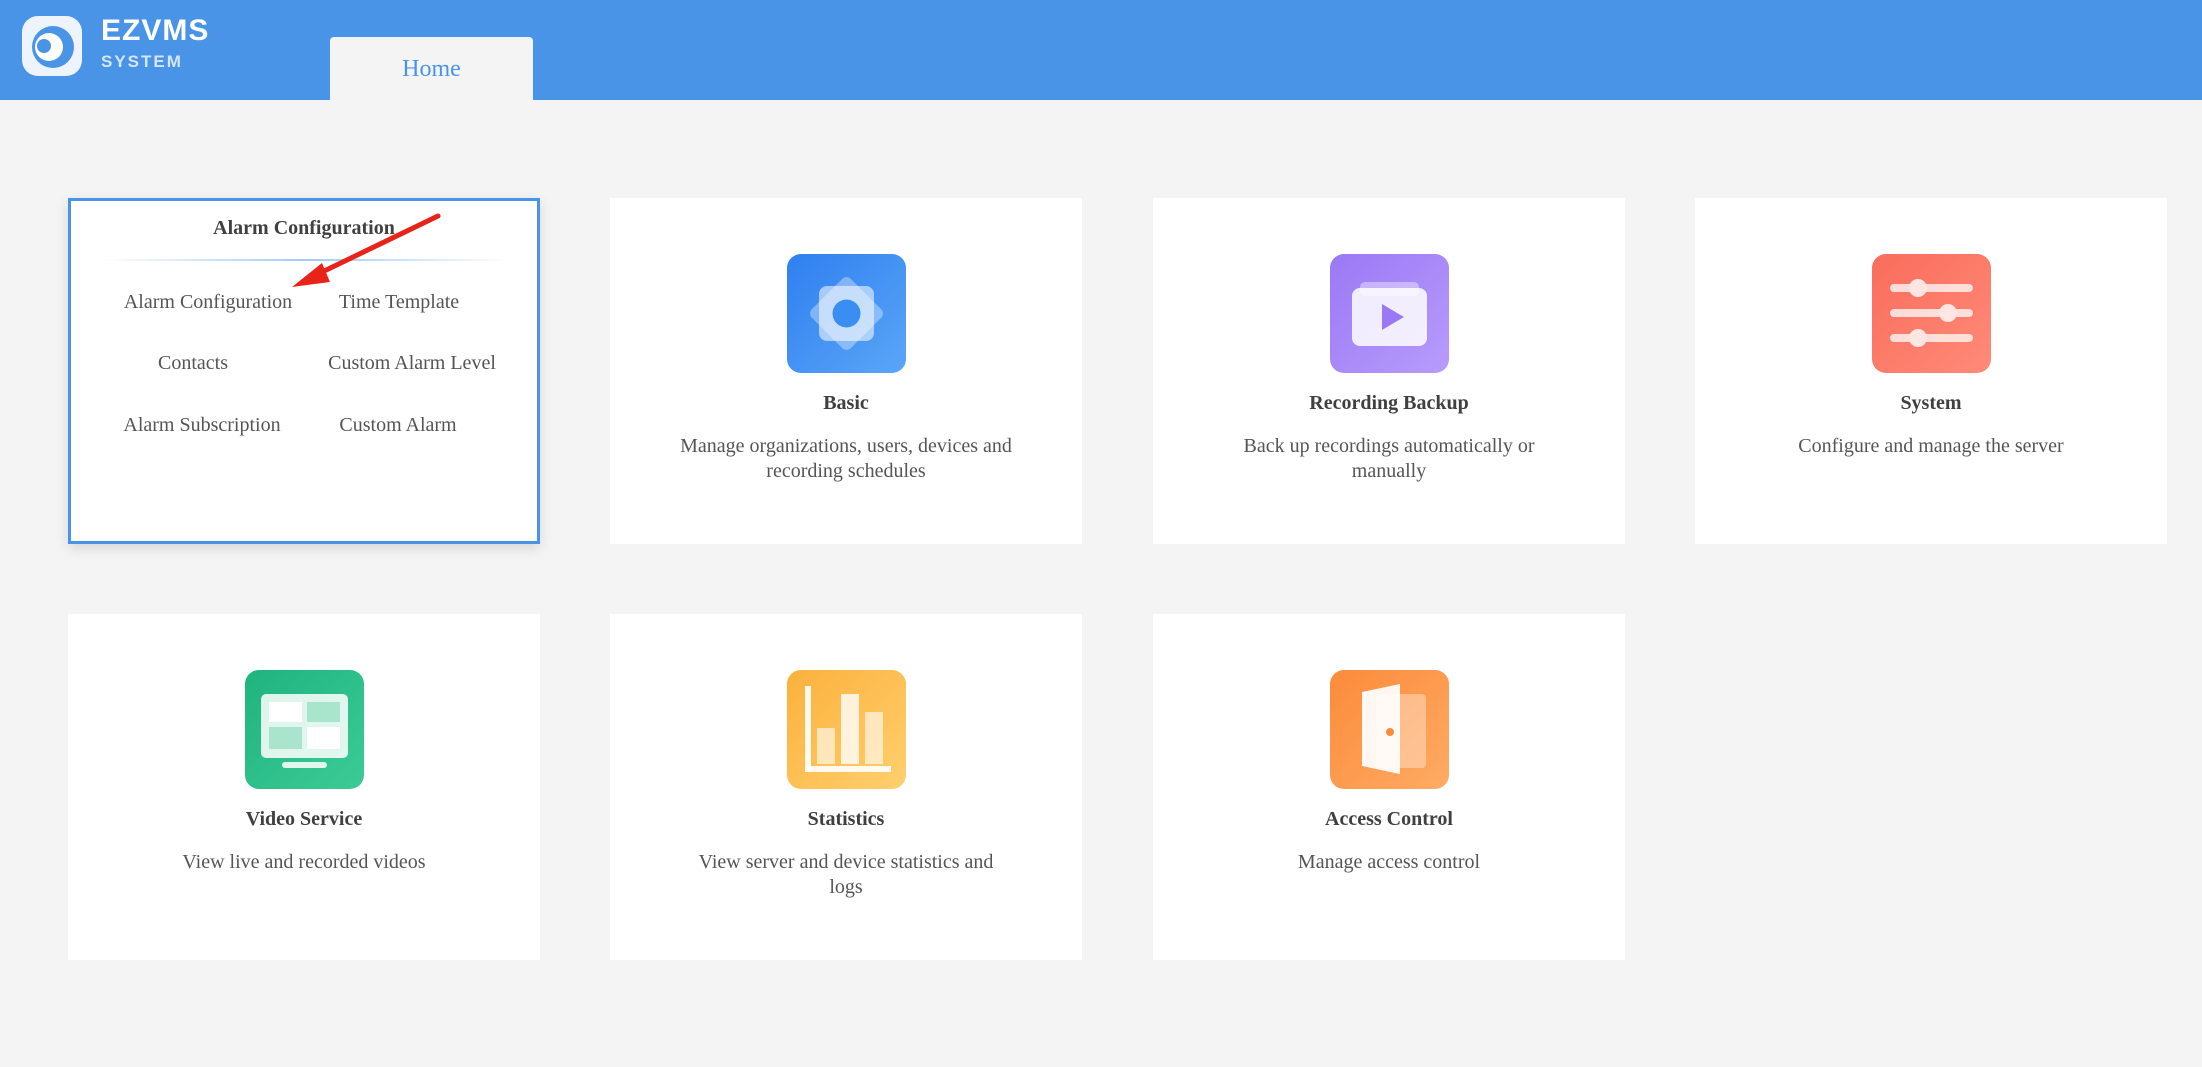 Image resolution: width=2202 pixels, height=1067 pixels. What do you see at coordinates (846, 403) in the screenshot?
I see `basic-title: Basic` at bounding box center [846, 403].